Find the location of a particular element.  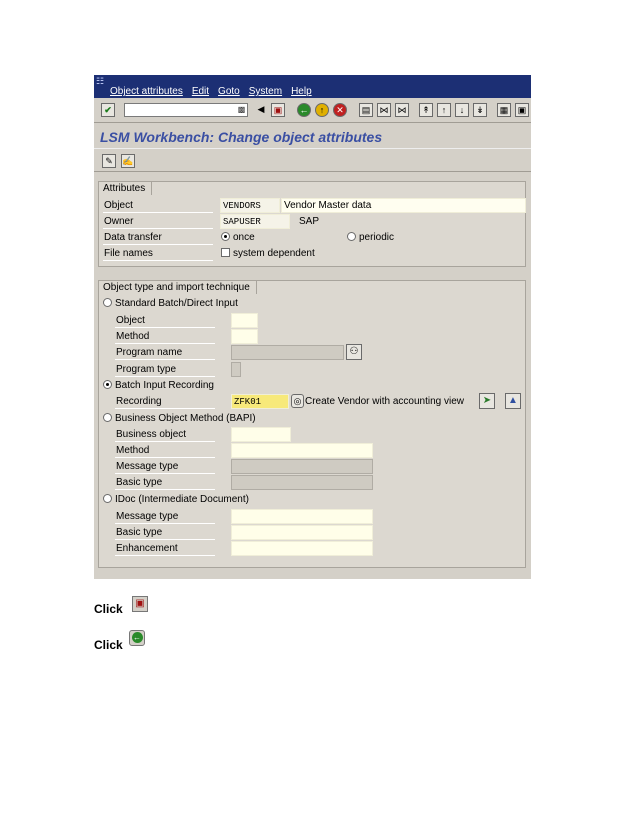

owner-row: Owner SAPUSER SAP is located at coordinates (313, 222).